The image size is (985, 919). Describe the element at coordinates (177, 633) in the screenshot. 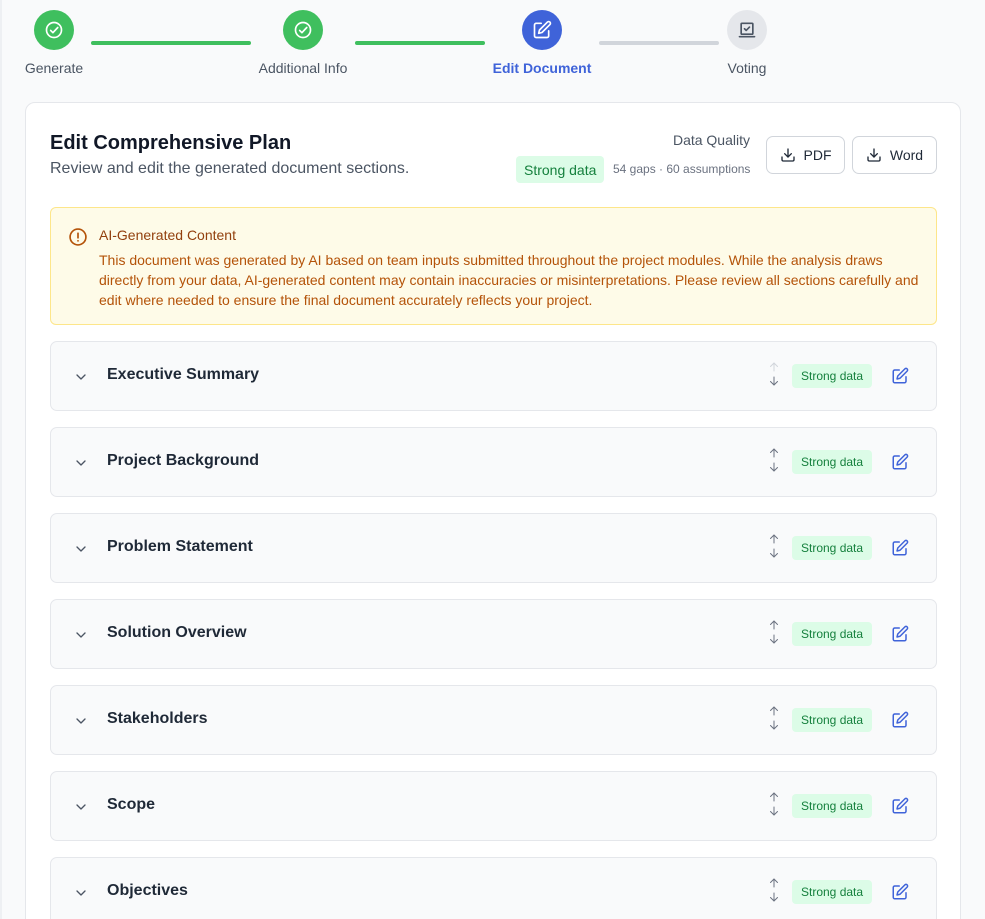

I see `section-title: Solution Overview` at that location.